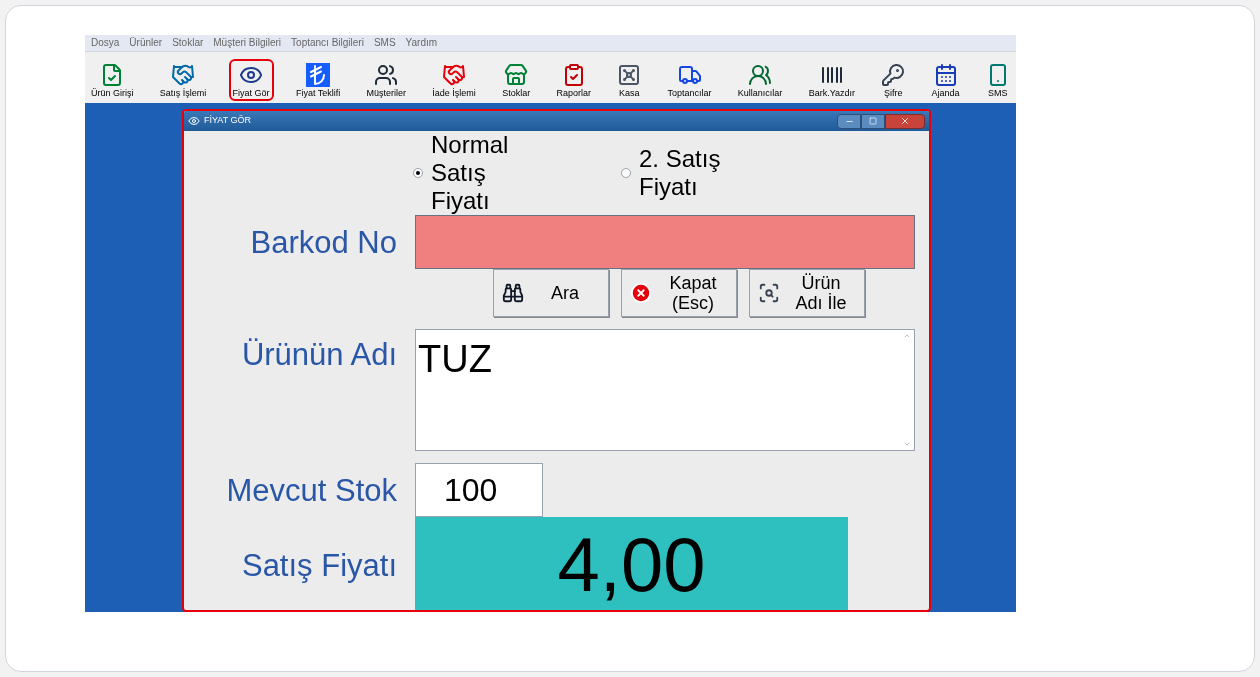  What do you see at coordinates (760, 75) in the screenshot?
I see `users-icon` at bounding box center [760, 75].